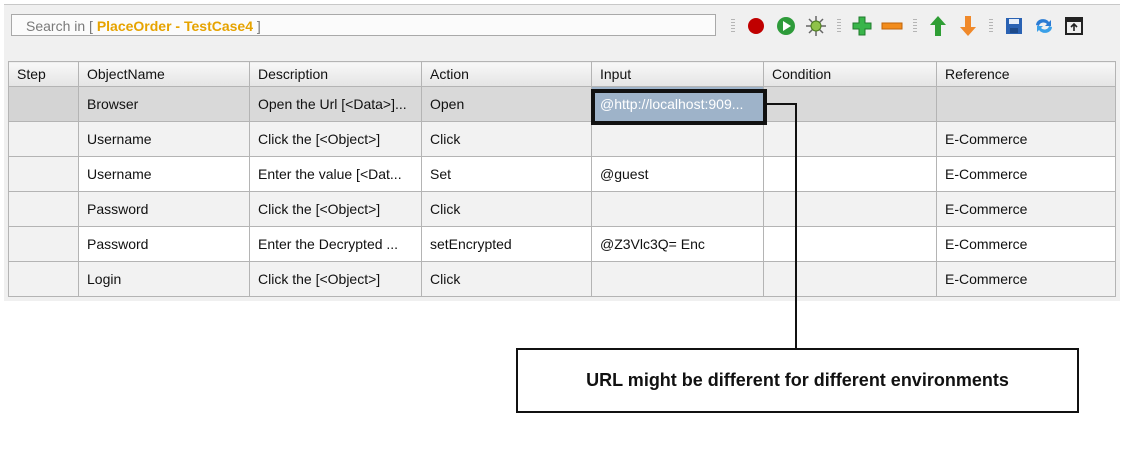 Image resolution: width=1125 pixels, height=456 pixels. Describe the element at coordinates (506, 244) in the screenshot. I see `action-cell: setEncrypted` at that location.